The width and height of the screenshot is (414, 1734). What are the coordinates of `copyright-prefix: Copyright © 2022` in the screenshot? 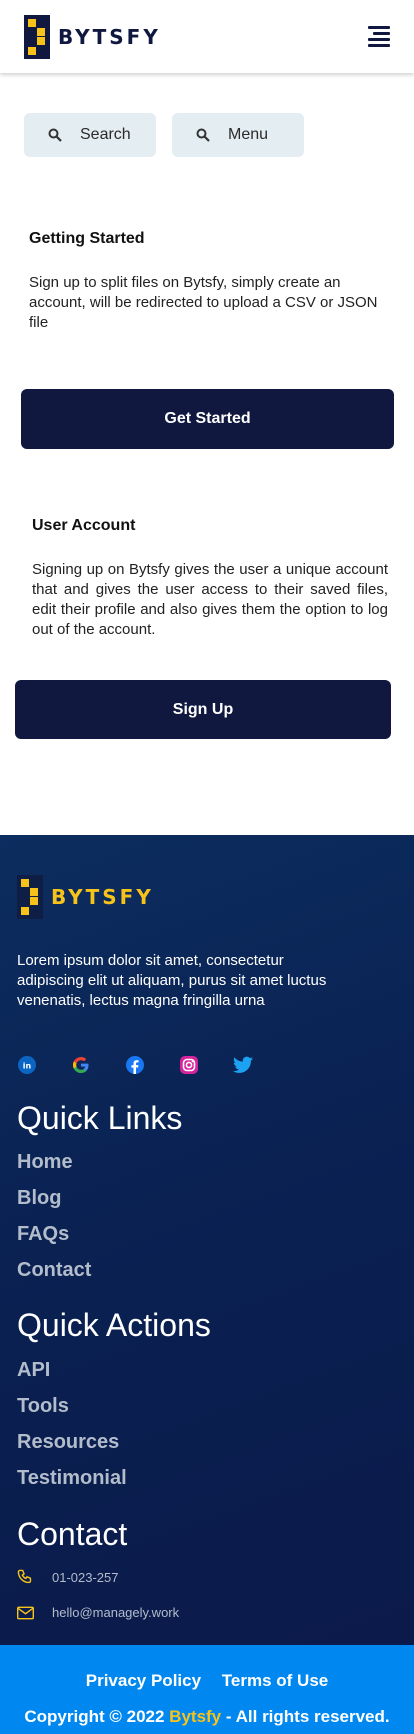 It's located at (97, 1716).